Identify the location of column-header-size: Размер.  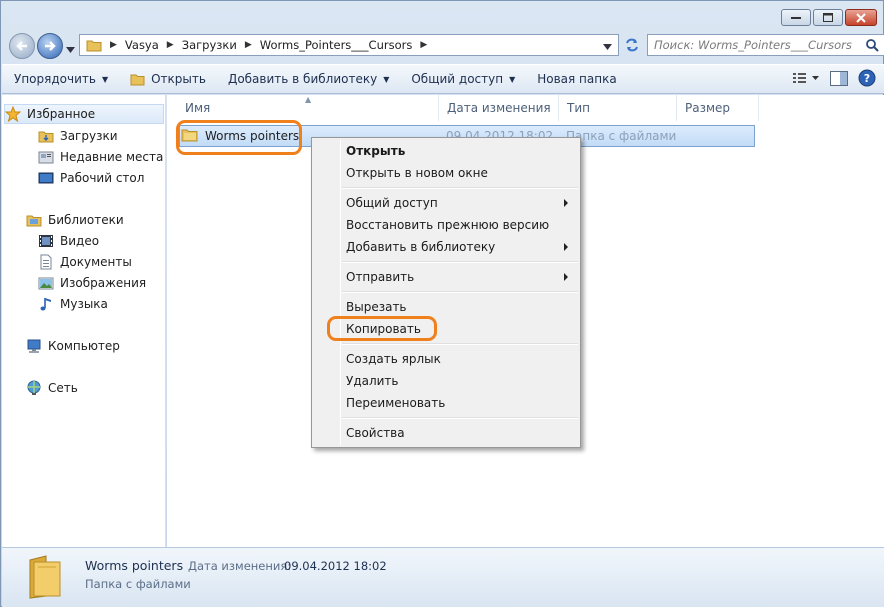
(718, 108).